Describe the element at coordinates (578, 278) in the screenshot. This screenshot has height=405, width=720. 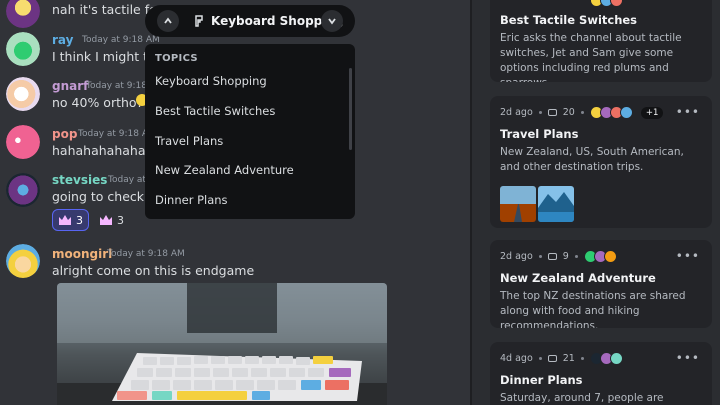
I see `thread-title: New Zealand Adventure` at that location.